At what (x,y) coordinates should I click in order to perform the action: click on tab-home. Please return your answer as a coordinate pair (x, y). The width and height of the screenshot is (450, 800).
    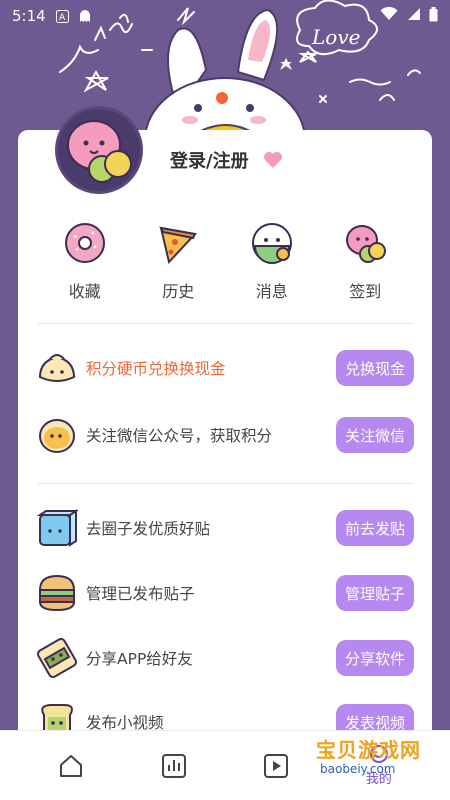
    Looking at the image, I should click on (71, 766).